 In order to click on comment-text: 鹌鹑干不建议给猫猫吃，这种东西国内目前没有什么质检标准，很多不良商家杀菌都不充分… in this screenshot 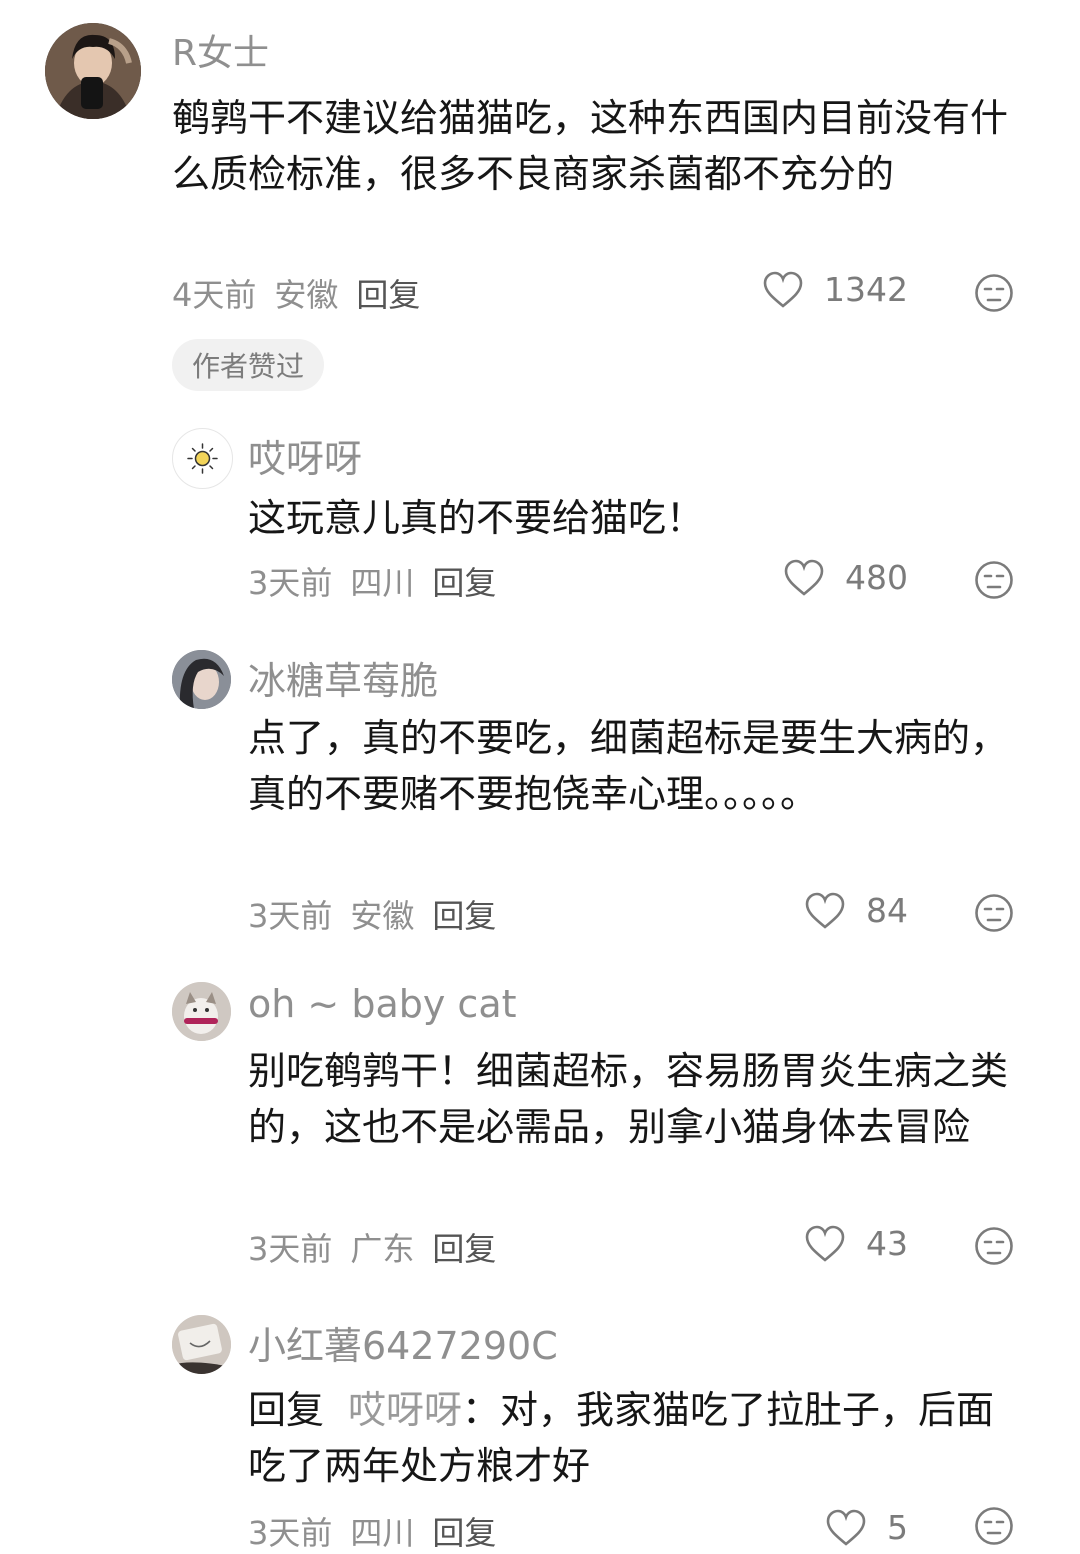, I will do `click(590, 146)`.